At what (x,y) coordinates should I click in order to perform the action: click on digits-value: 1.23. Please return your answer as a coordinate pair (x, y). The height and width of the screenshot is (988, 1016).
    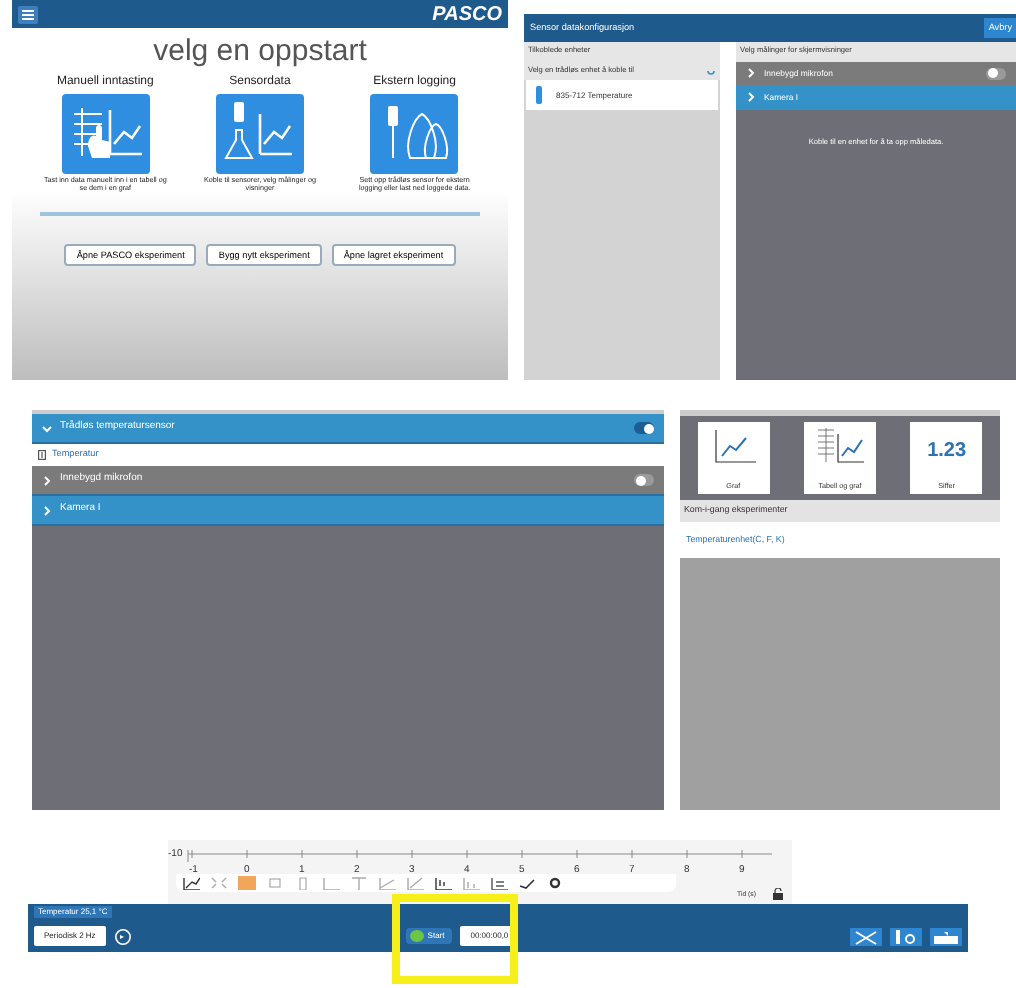
    Looking at the image, I should click on (947, 452).